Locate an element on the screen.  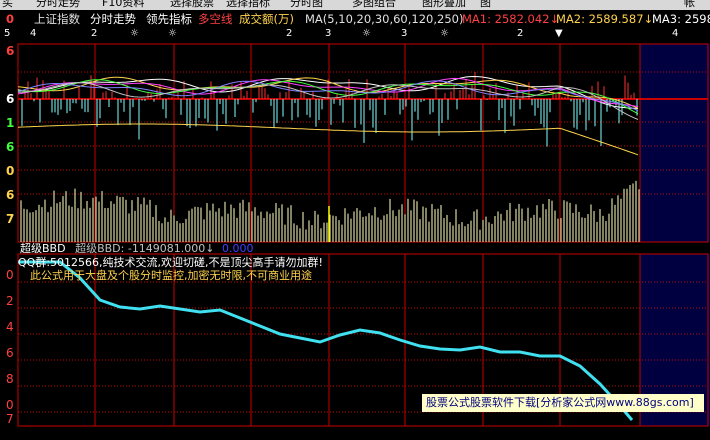
lead-indicator-label: 领先指标 is located at coordinates (169, 19).